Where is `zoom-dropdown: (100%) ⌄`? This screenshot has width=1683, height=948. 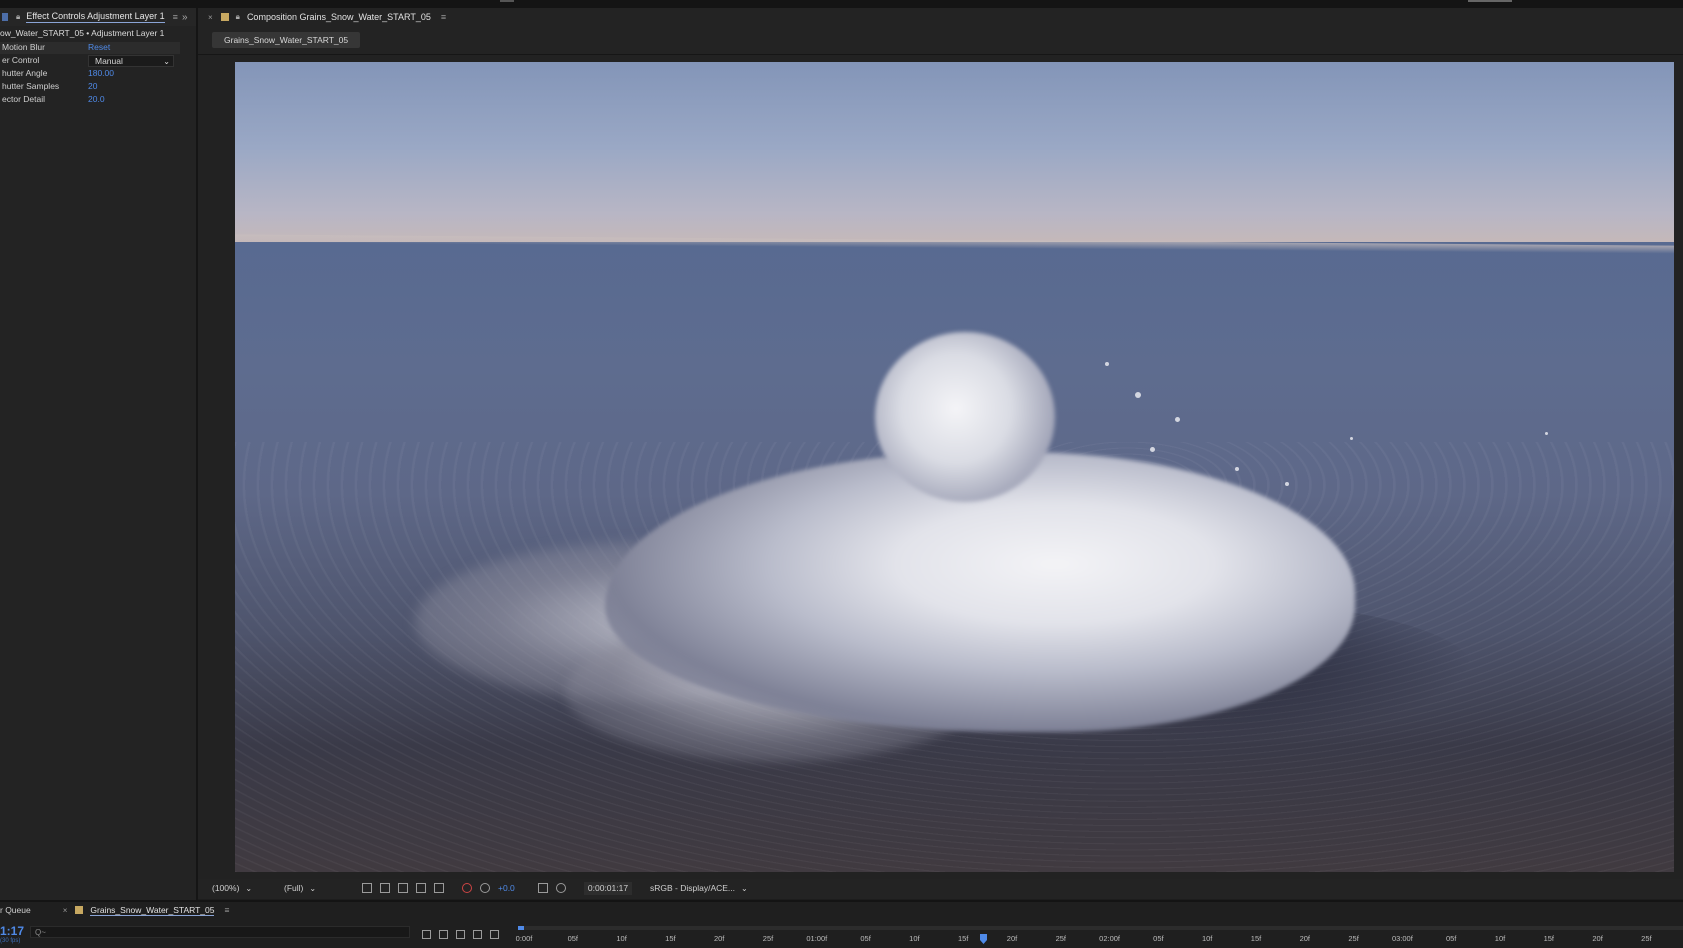
zoom-dropdown: (100%) ⌄ is located at coordinates (232, 888).